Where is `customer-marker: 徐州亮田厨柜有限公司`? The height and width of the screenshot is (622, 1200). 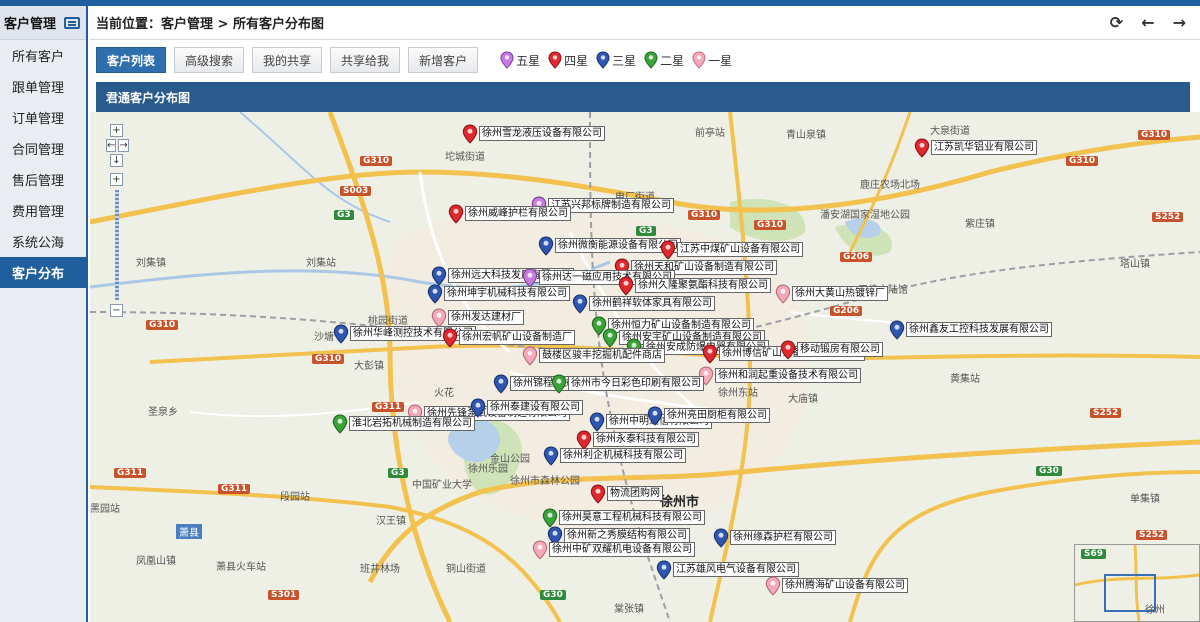
customer-marker: 徐州亮田厨柜有限公司 is located at coordinates (708, 416).